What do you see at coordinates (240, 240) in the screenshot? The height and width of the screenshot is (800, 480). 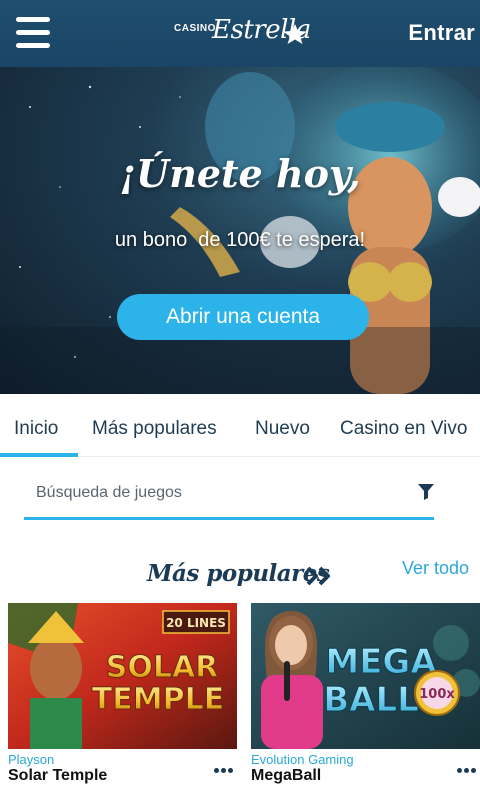 I see `hero-subtitle: un bono de 100€ te espera!` at bounding box center [240, 240].